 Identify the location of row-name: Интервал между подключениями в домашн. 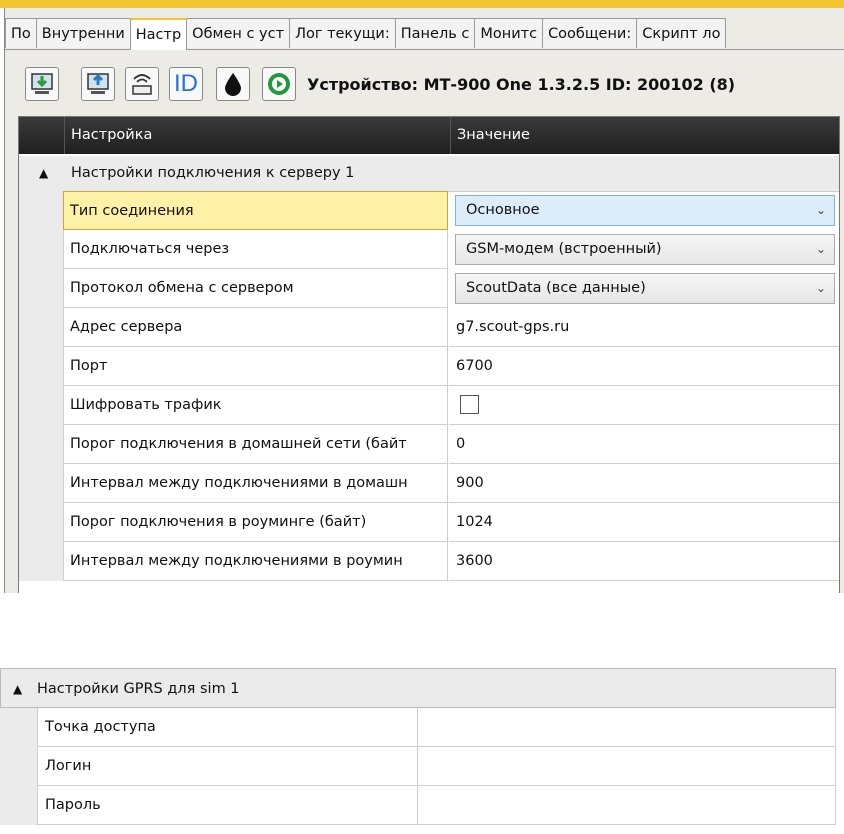
(255, 483).